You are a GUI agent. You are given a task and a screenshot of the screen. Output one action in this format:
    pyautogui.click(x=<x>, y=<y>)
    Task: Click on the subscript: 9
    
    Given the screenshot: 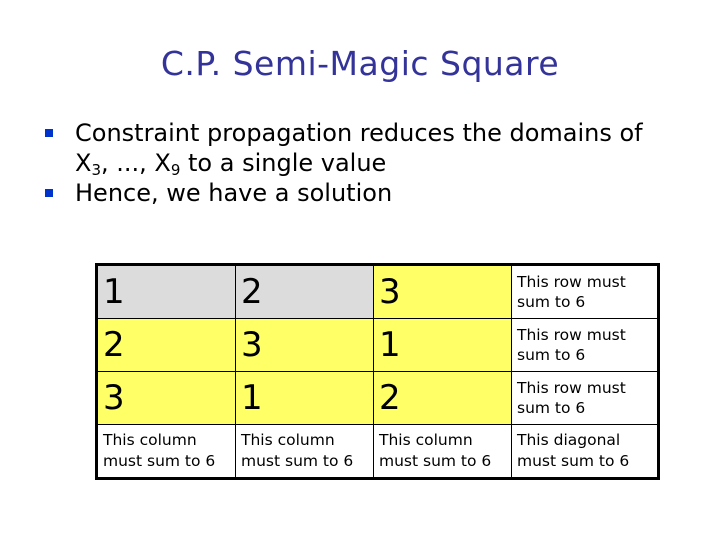 What is the action you would take?
    pyautogui.click(x=175, y=170)
    